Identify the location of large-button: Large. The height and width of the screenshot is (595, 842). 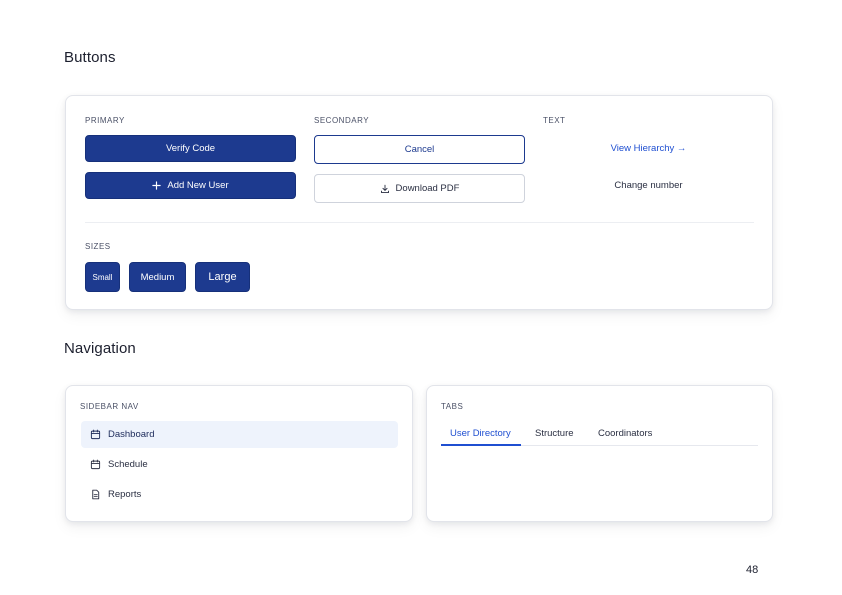
(222, 277).